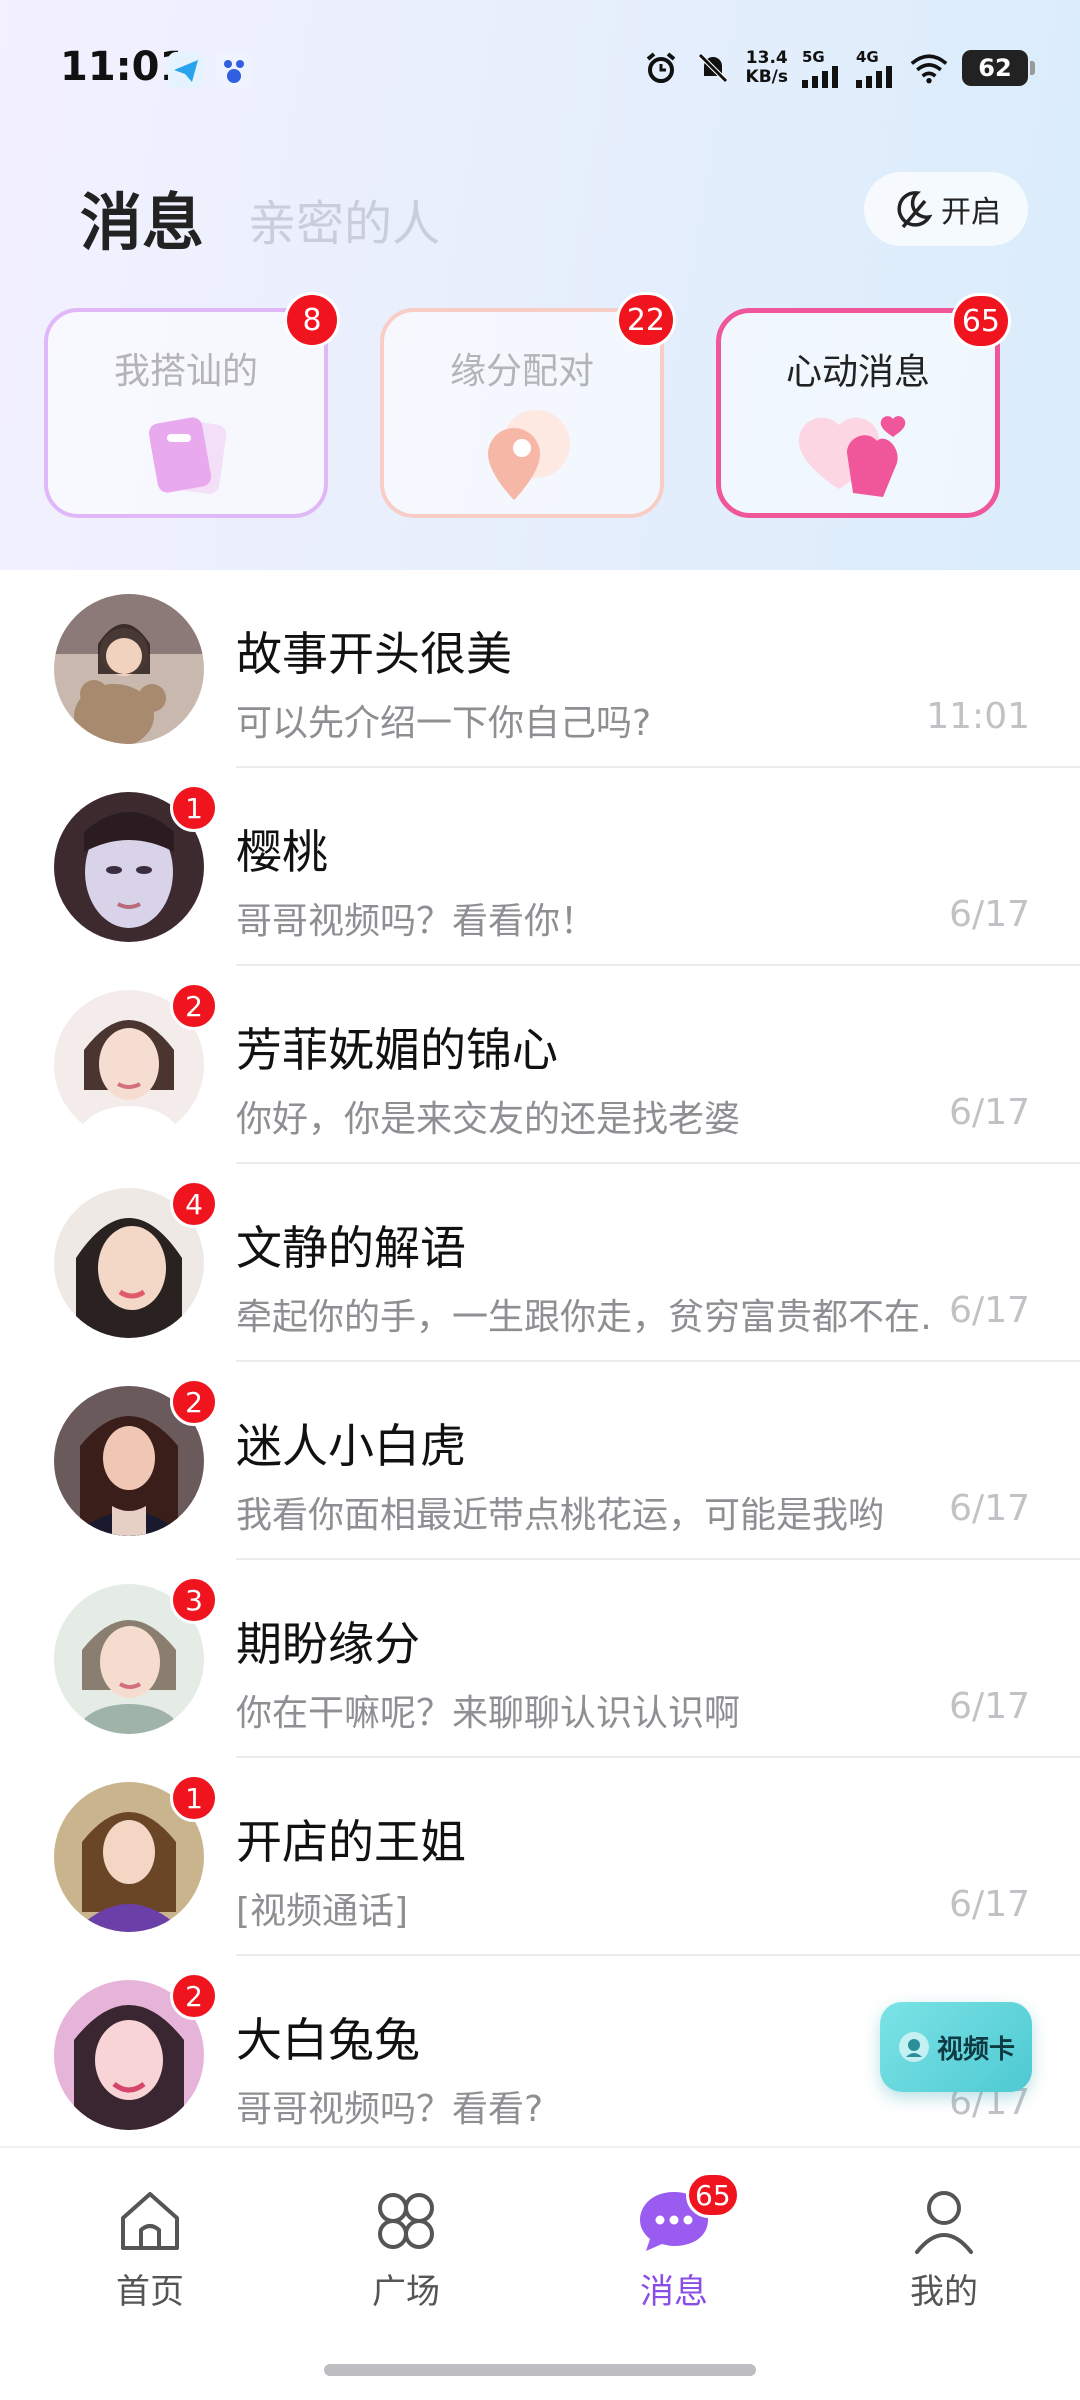 This screenshot has height=2400, width=1080. Describe the element at coordinates (397, 1050) in the screenshot. I see `chat-name: 芳菲妩媚的锦心` at that location.